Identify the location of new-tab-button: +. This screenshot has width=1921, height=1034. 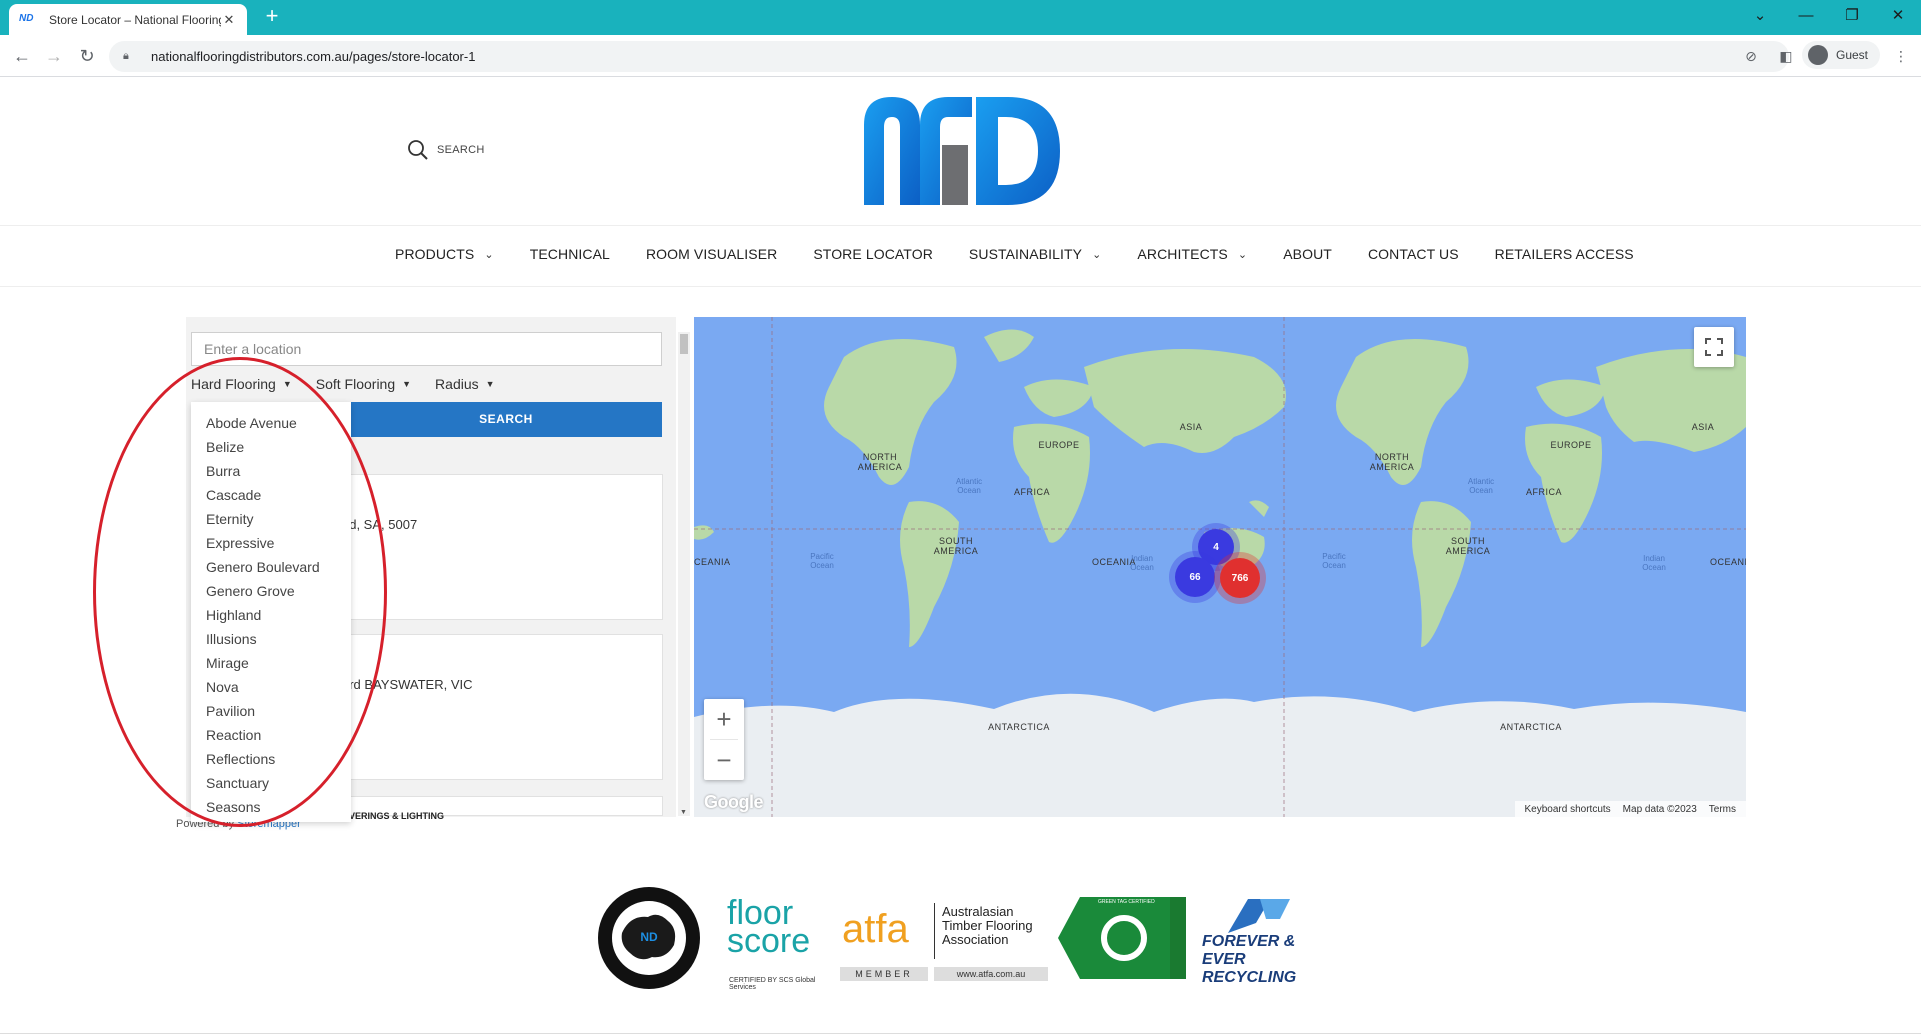
(272, 17).